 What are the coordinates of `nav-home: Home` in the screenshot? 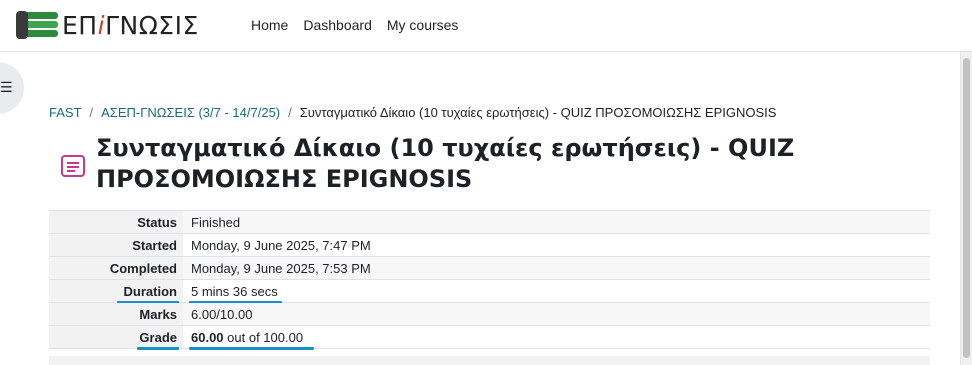 It's located at (269, 25).